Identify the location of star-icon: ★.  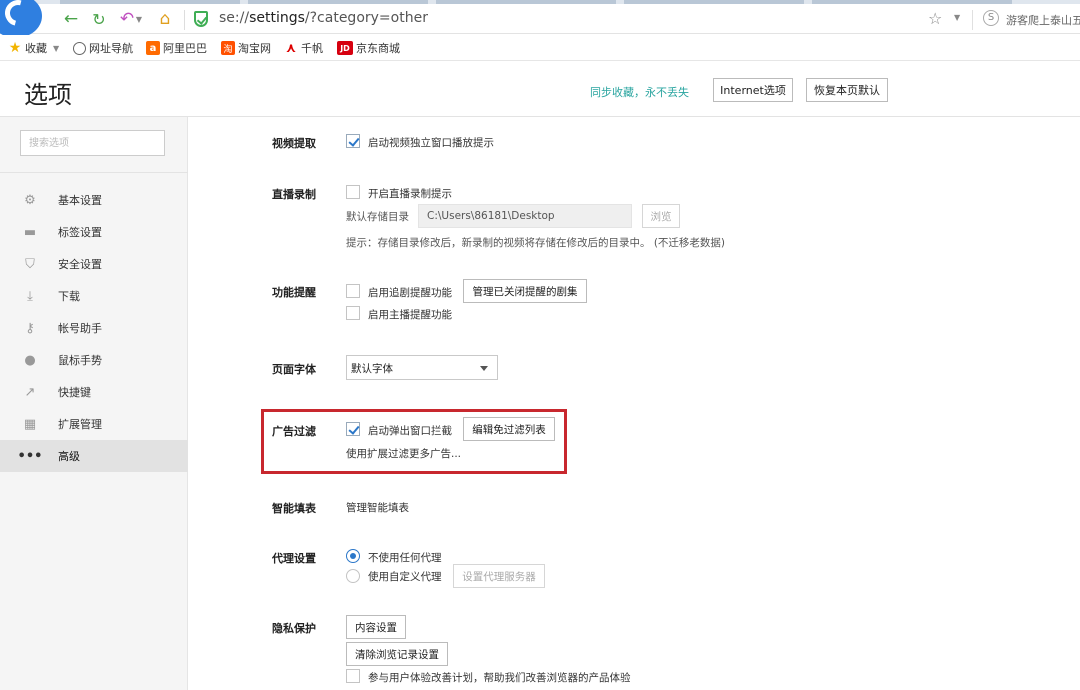
(15, 48).